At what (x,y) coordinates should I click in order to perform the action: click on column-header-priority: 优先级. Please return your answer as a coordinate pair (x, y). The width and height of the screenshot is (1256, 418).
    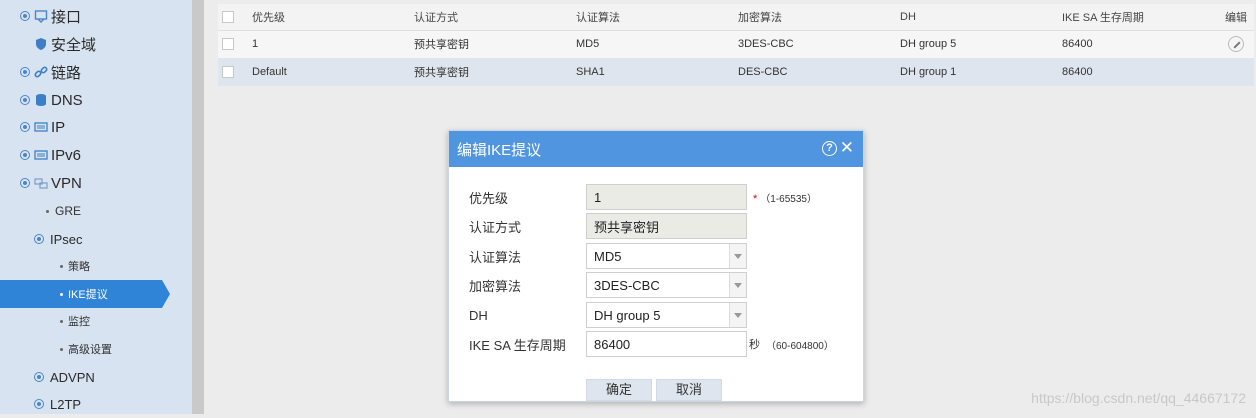
    Looking at the image, I should click on (329, 17).